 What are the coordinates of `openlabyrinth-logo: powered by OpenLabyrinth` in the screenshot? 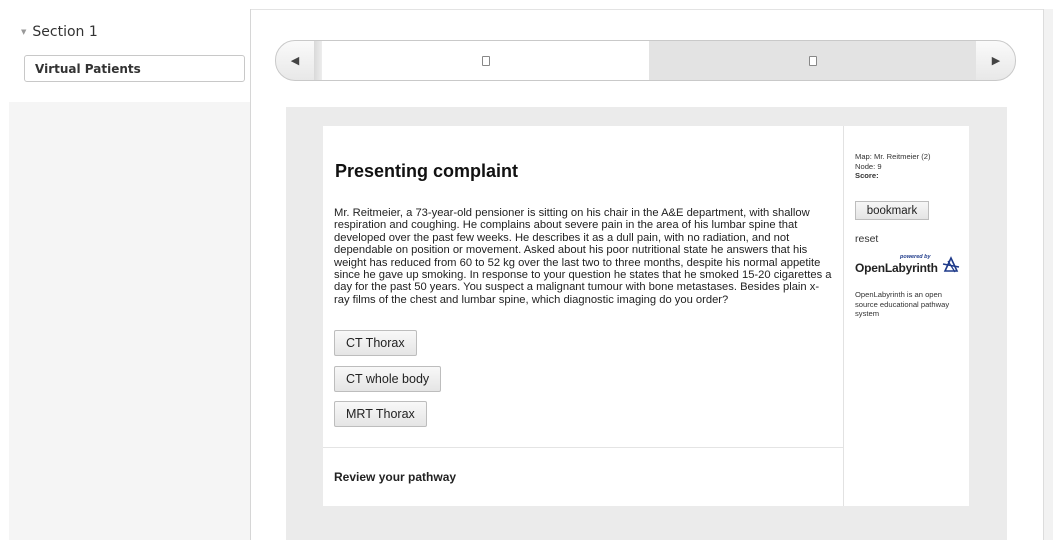 It's located at (910, 265).